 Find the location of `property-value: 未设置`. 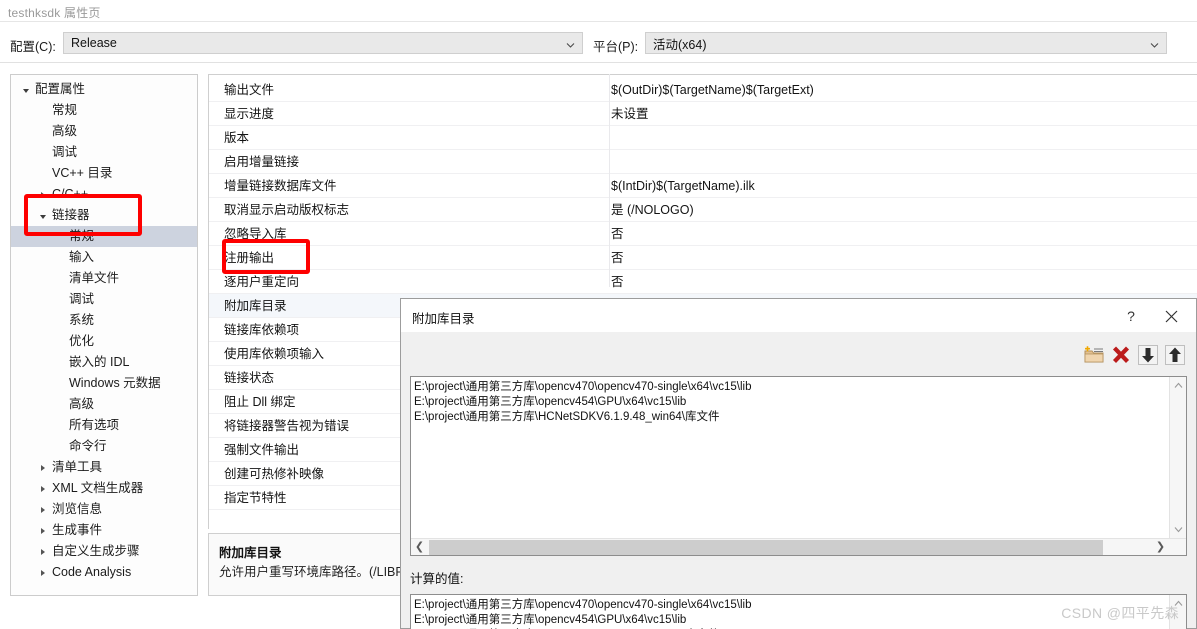

property-value: 未设置 is located at coordinates (630, 114).